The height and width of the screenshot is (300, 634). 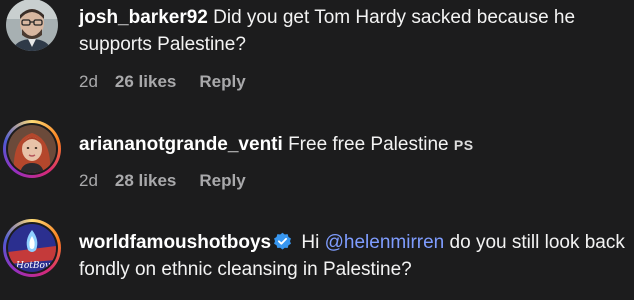 I want to click on comment-meta: 2d 28 likes Reply, so click(x=162, y=181).